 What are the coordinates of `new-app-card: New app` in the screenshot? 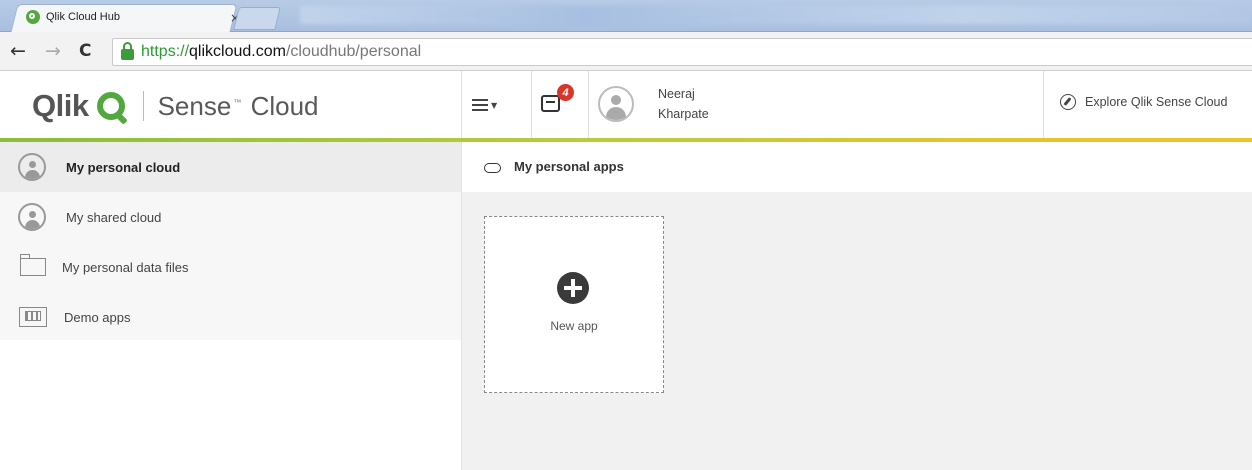 It's located at (574, 304).